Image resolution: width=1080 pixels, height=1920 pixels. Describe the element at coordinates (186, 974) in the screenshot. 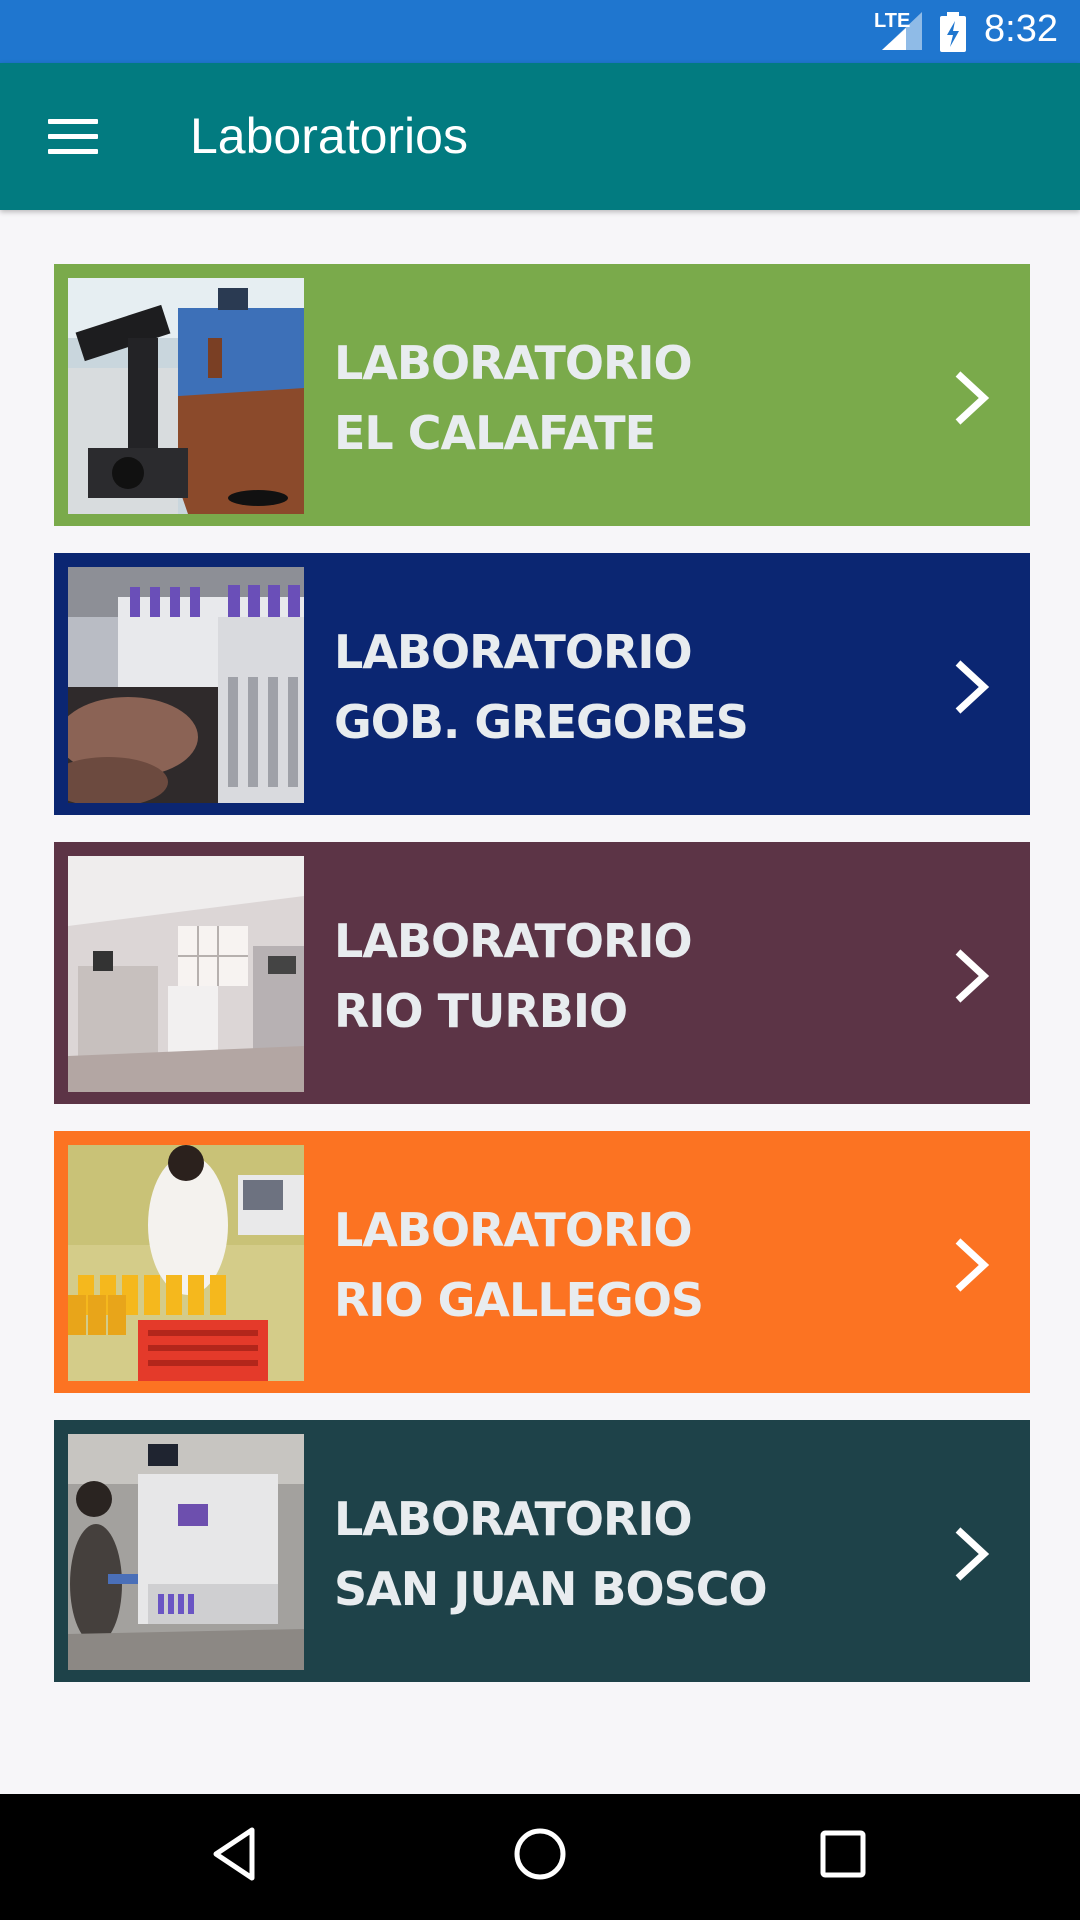

I see `lab-room-photo` at that location.